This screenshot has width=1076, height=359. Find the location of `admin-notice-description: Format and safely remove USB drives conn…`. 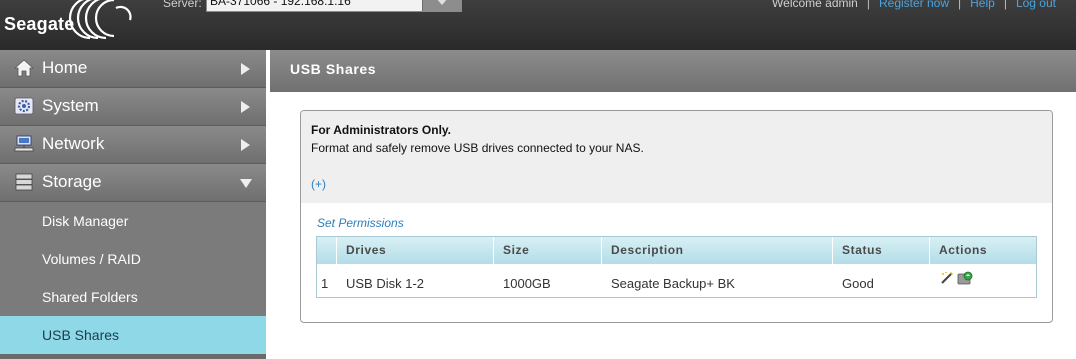

admin-notice-description: Format and safely remove USB drives conn… is located at coordinates (477, 148).